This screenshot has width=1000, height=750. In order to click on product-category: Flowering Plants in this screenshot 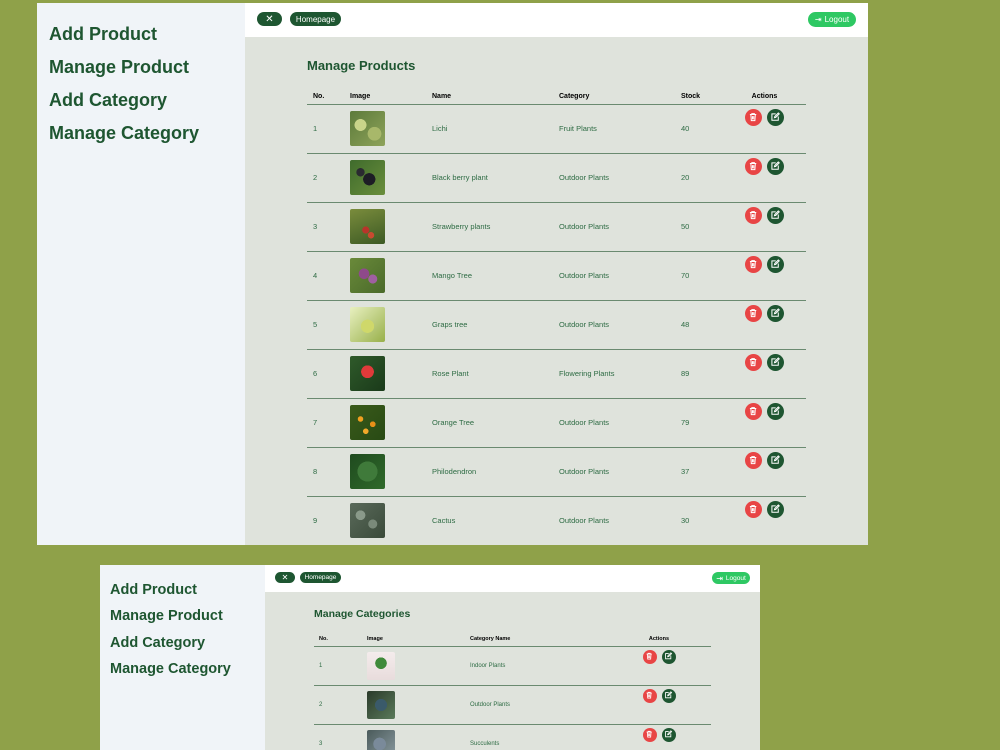, I will do `click(620, 374)`.